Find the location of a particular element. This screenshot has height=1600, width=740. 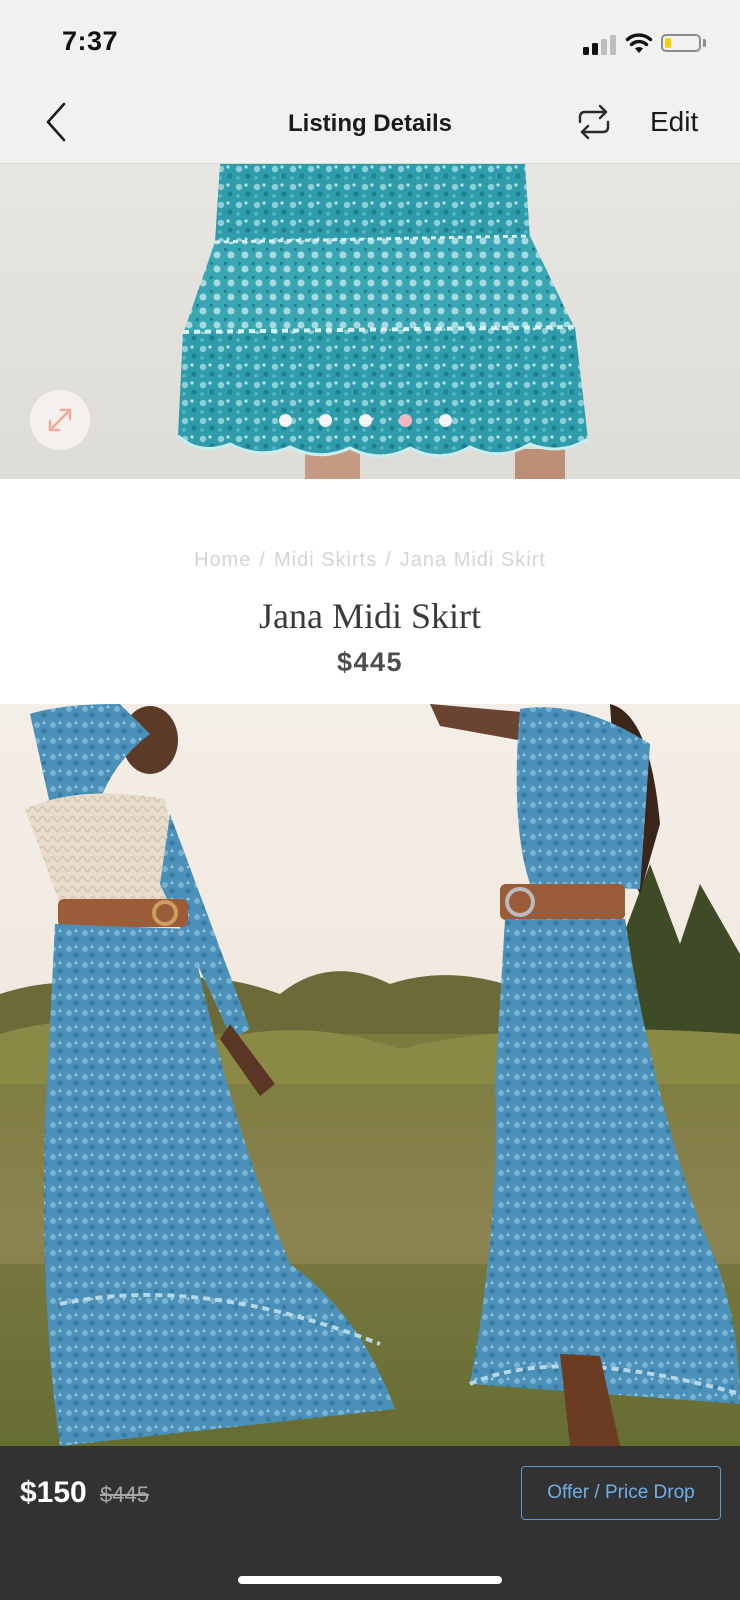

status-bar: 7:37 is located at coordinates (370, 41).